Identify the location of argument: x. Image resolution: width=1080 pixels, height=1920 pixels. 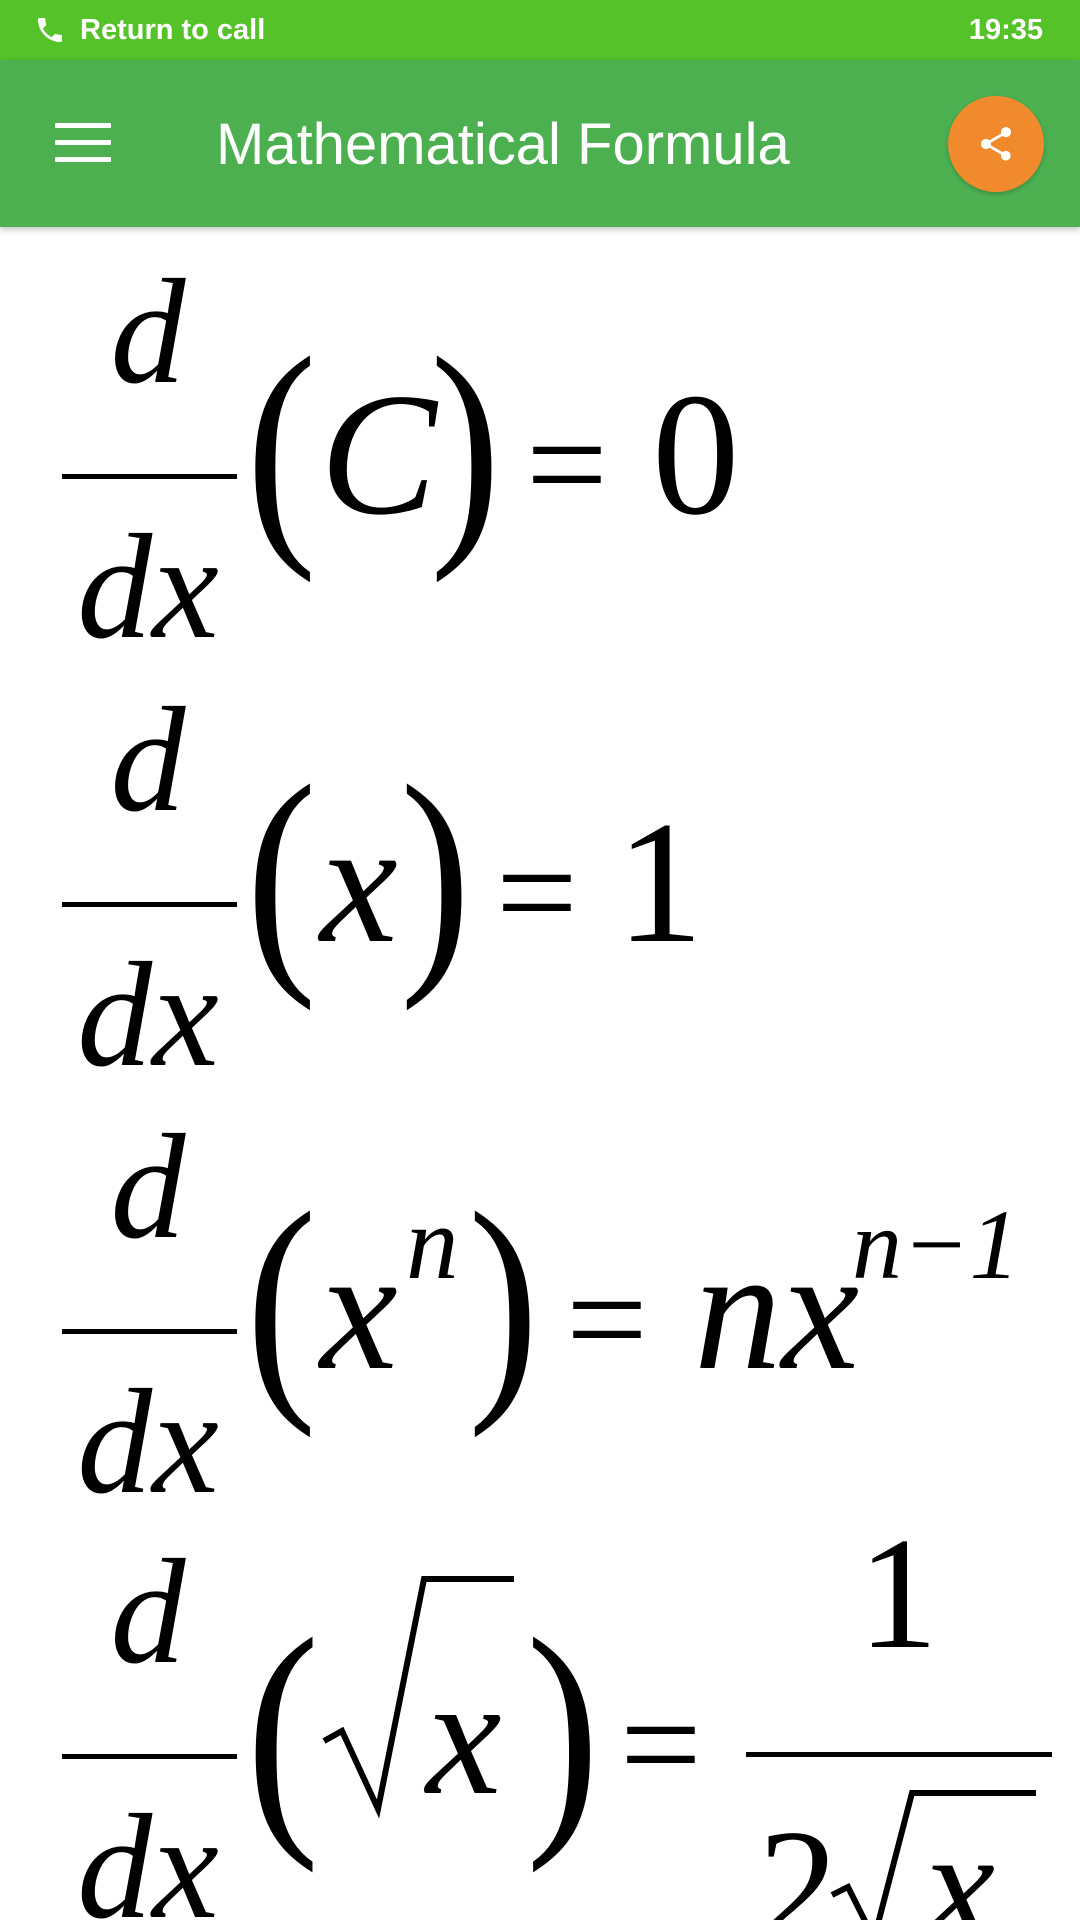
(357, 882).